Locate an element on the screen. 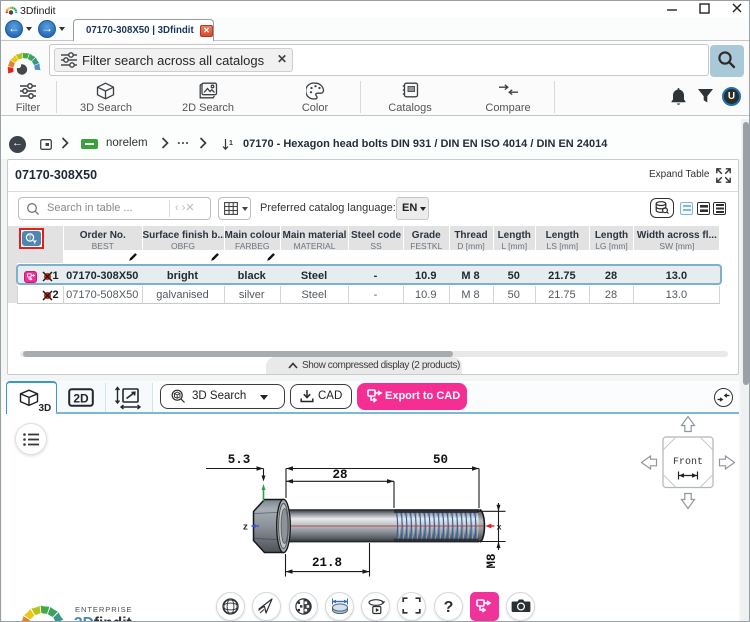 The width and height of the screenshot is (750, 622). svg-text: 2D is located at coordinates (81, 399).